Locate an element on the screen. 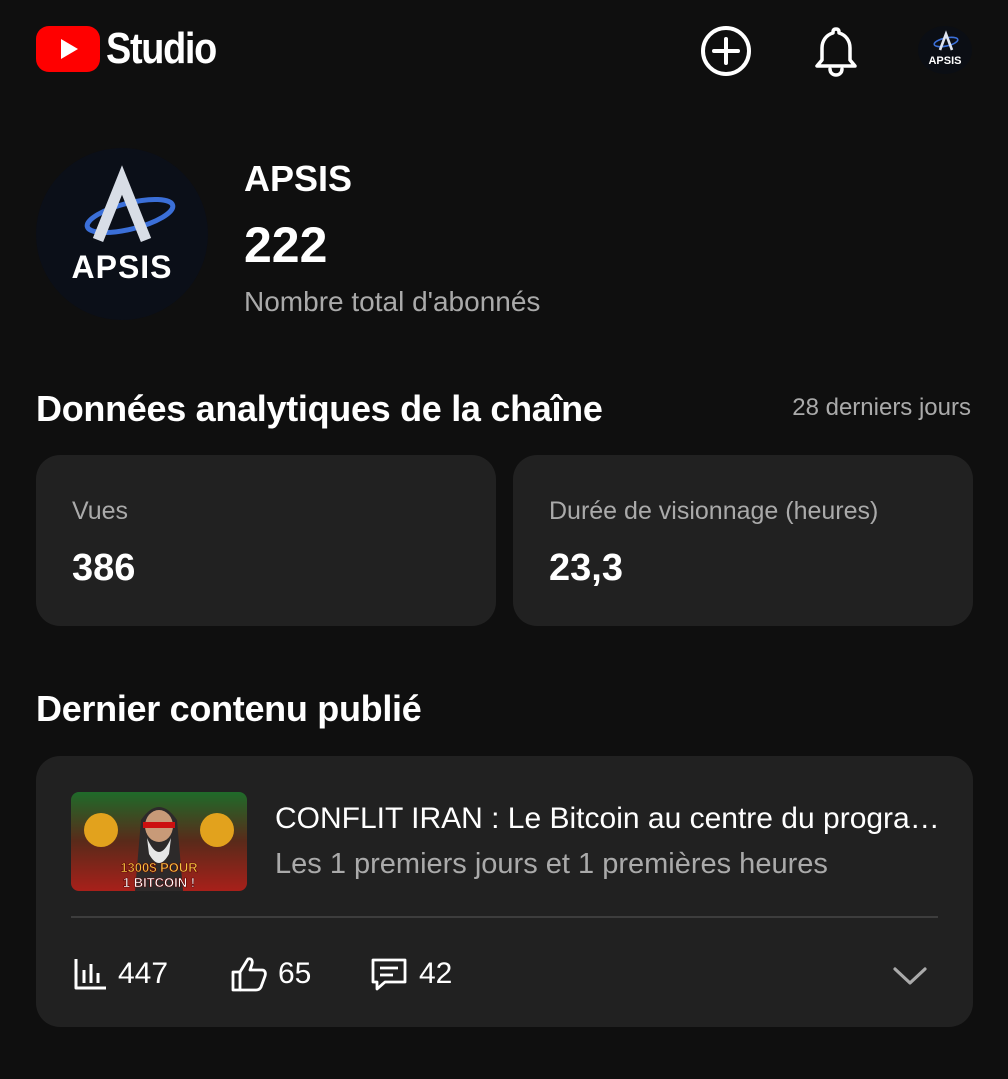 The image size is (1008, 1079). video-likes-value: 65 is located at coordinates (295, 973).